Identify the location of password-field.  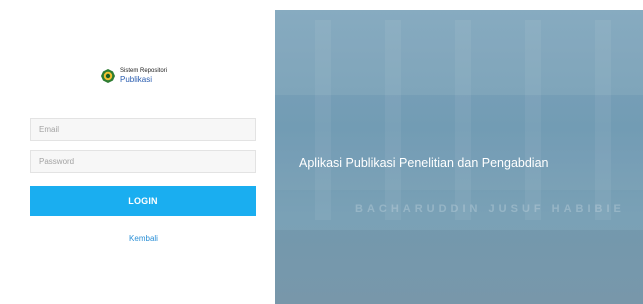
(143, 161).